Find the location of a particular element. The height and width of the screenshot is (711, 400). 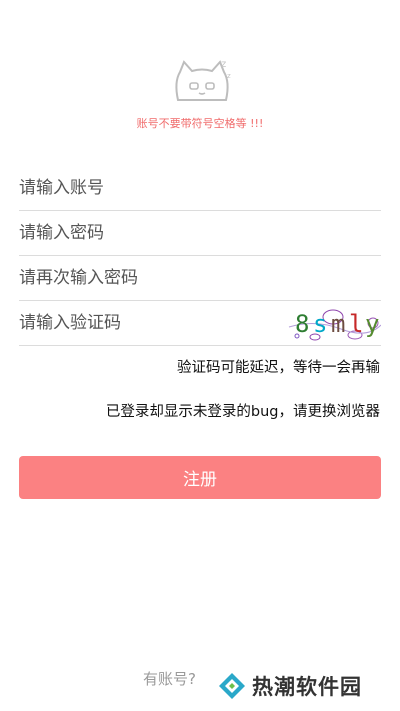

captcha-char: 8 is located at coordinates (302, 324).